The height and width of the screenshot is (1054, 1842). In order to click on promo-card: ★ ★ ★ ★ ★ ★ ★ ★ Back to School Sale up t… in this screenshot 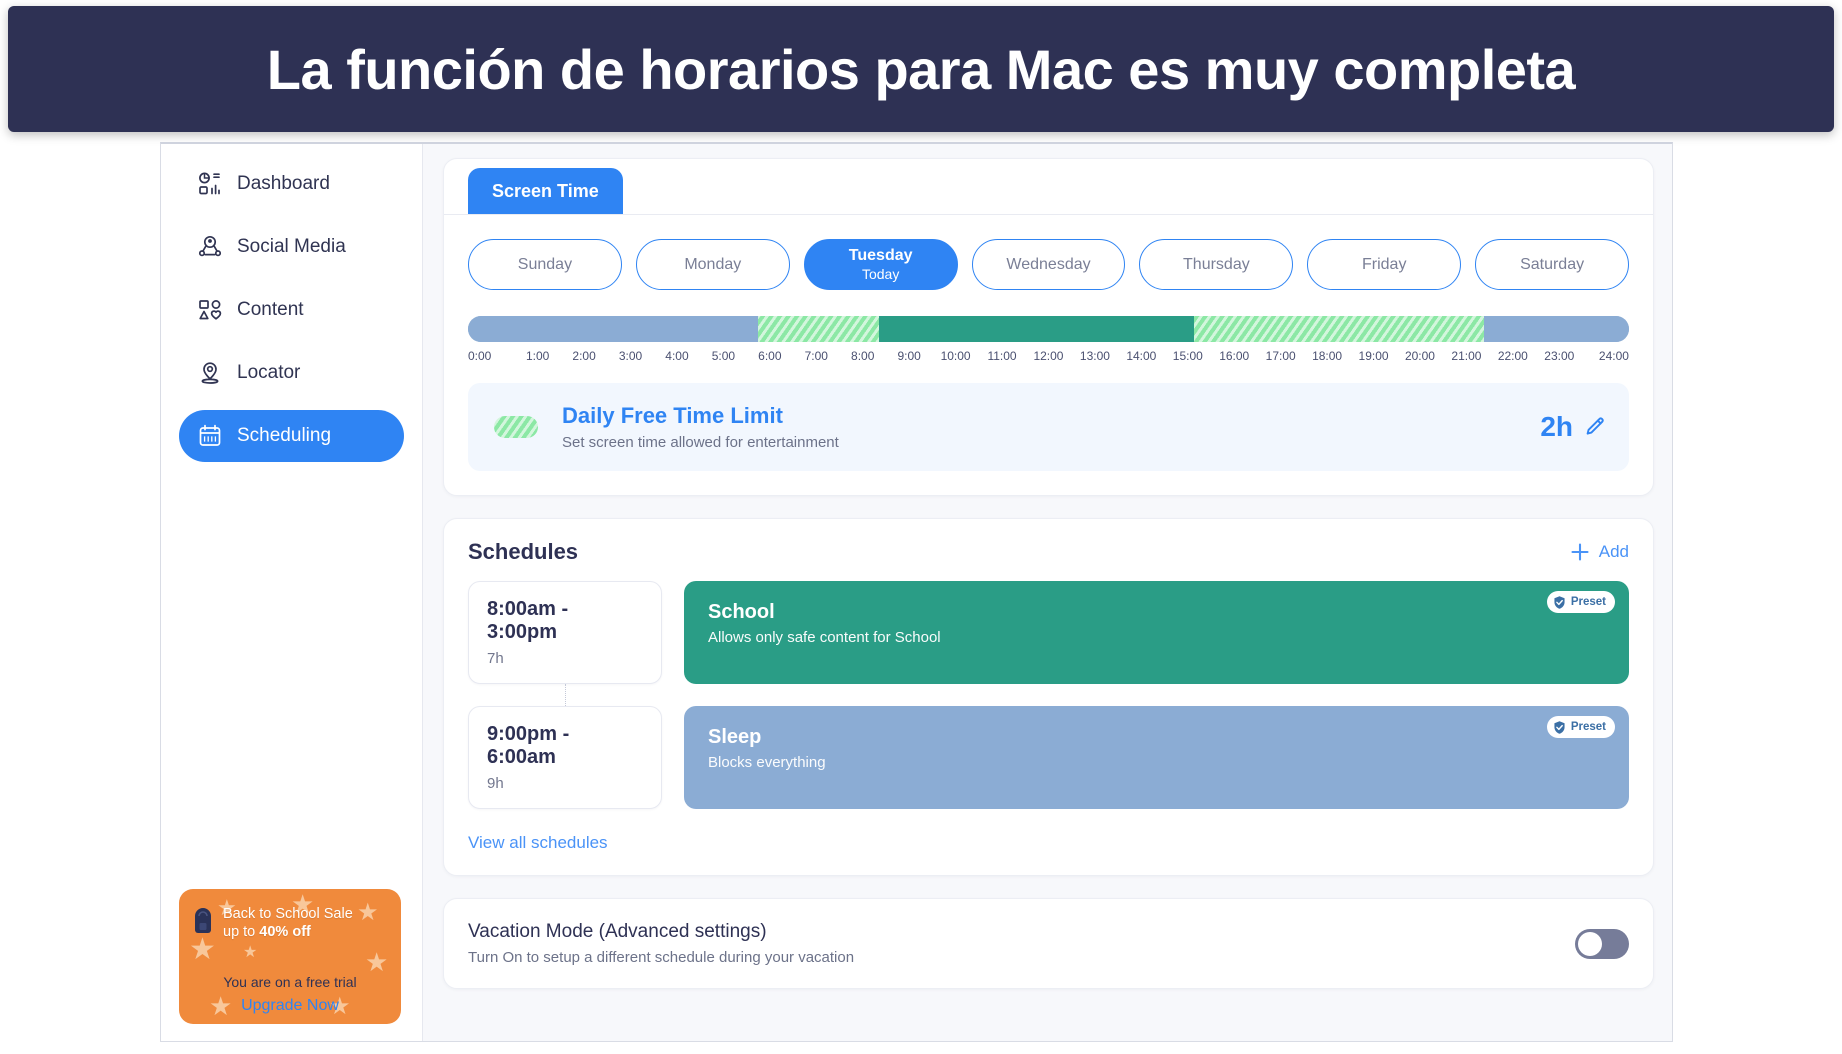, I will do `click(290, 956)`.